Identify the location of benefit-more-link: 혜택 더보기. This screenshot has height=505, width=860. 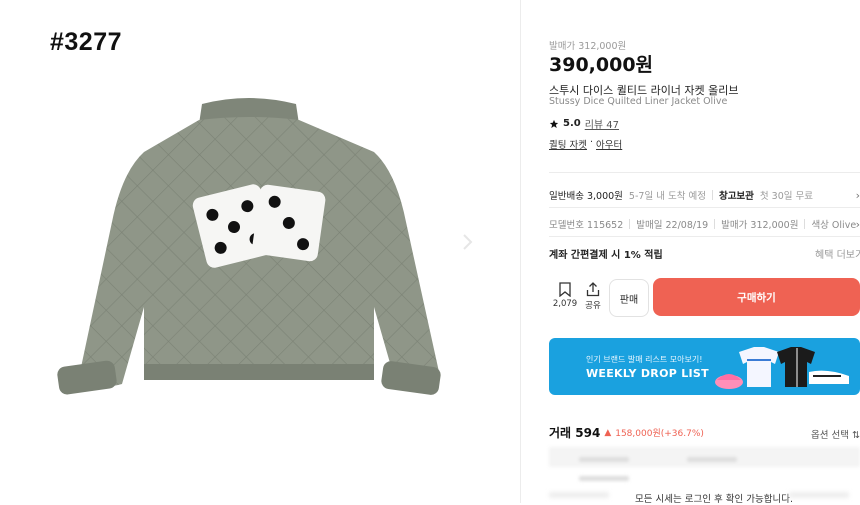
(837, 253).